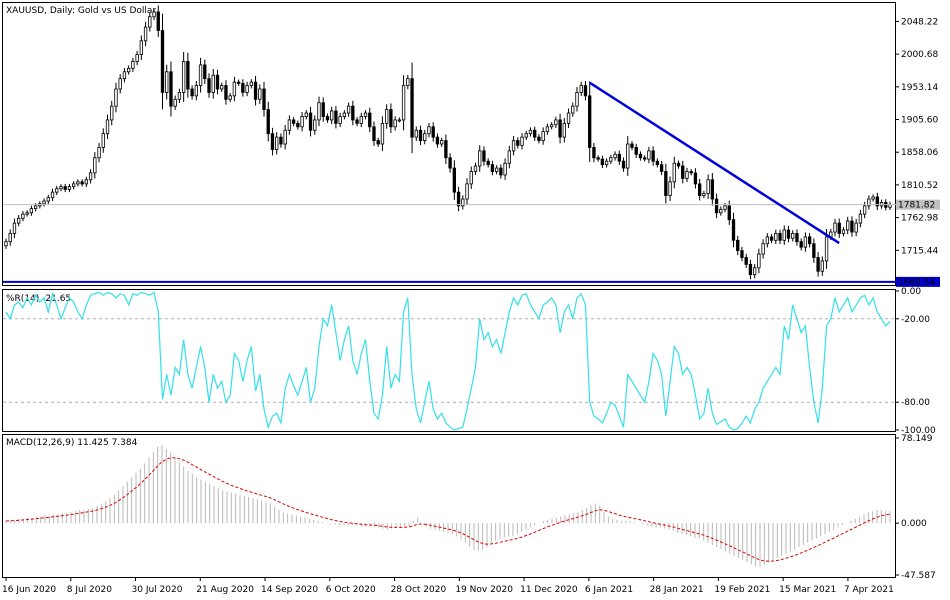 This screenshot has width=950, height=600. Describe the element at coordinates (914, 524) in the screenshot. I see `macd-tick-label: 0.000` at that location.